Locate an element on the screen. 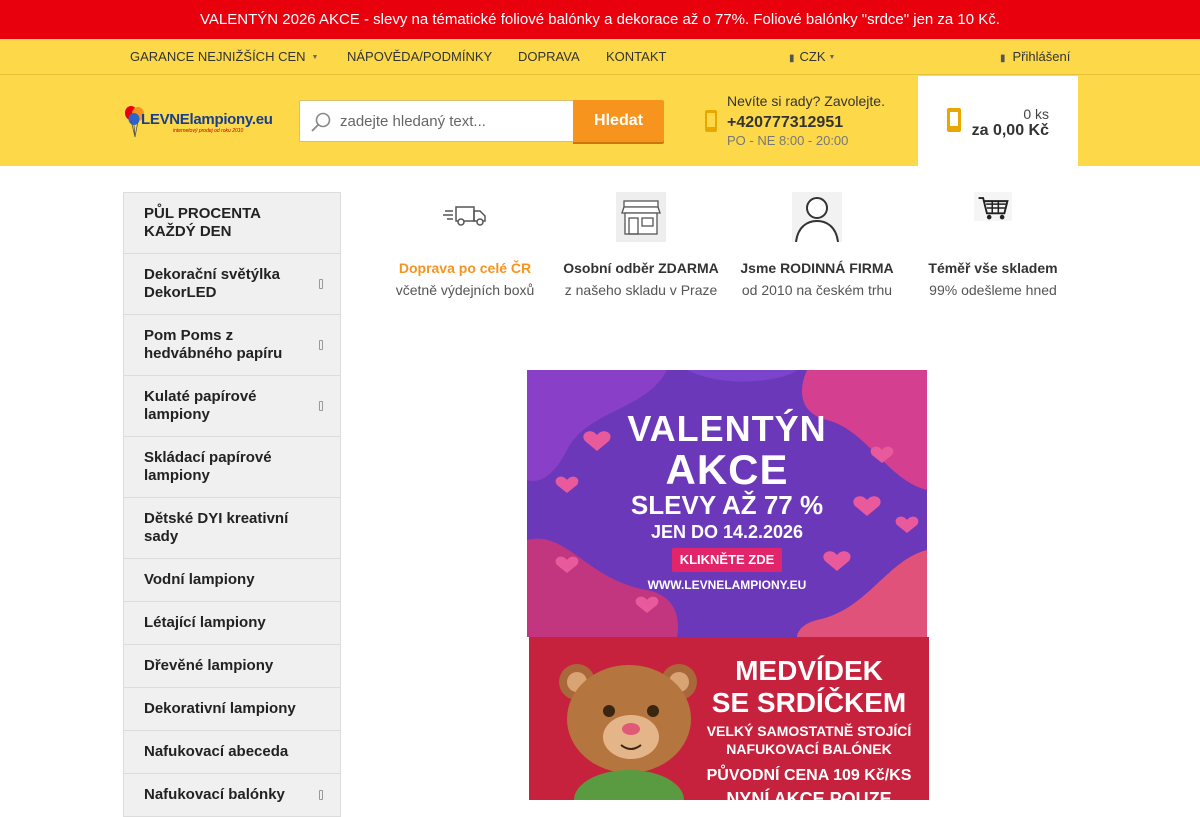 Image resolution: width=1200 pixels, height=817 pixels. banner-sale-price: NYNÍ AKCE POUZE is located at coordinates (809, 794).